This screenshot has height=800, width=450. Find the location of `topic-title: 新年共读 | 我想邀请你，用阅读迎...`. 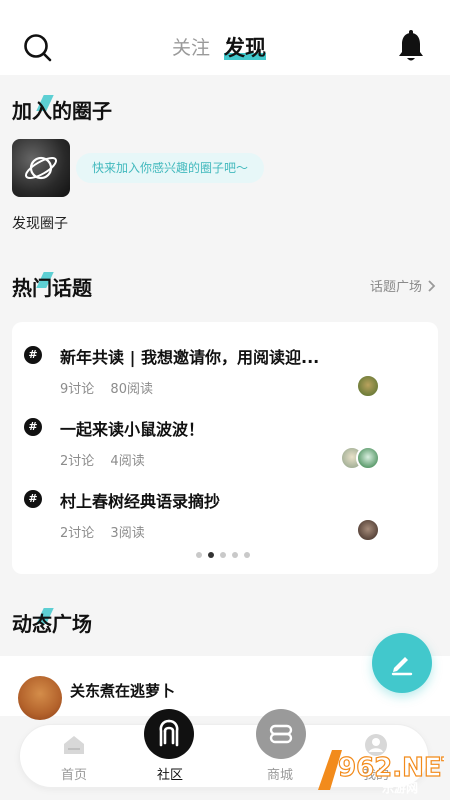

topic-title: 新年共读 | 我想邀请你，用阅读迎... is located at coordinates (190, 357).